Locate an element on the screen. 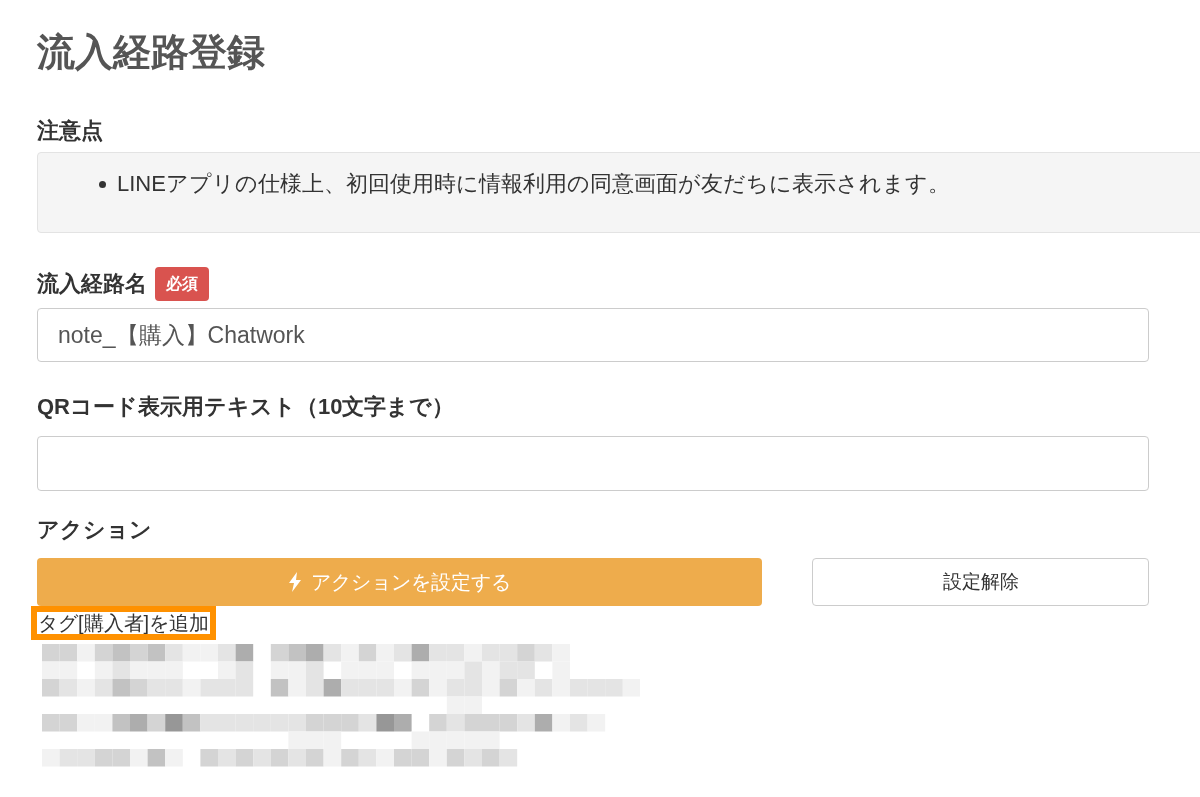  text-input: note_【購入】Chatwork is located at coordinates (593, 335).